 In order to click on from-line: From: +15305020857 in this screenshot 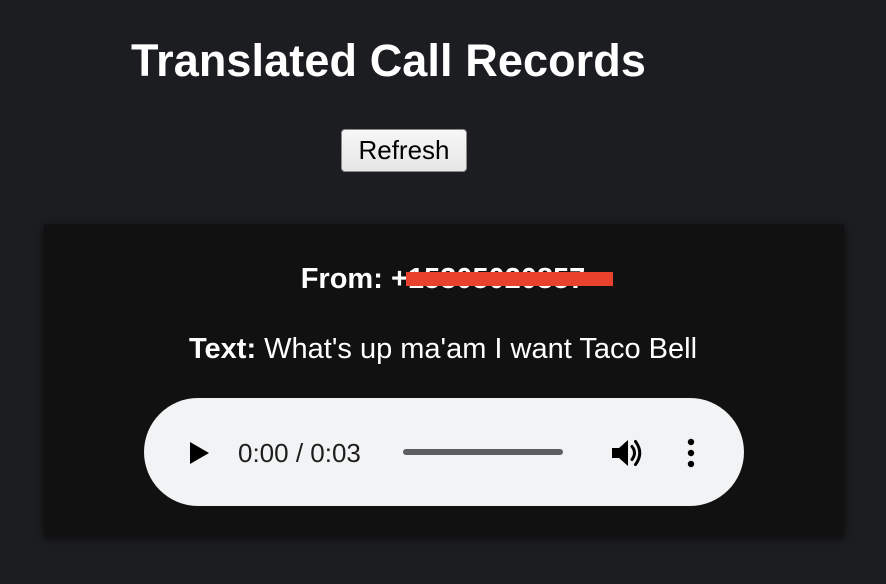, I will do `click(443, 279)`.